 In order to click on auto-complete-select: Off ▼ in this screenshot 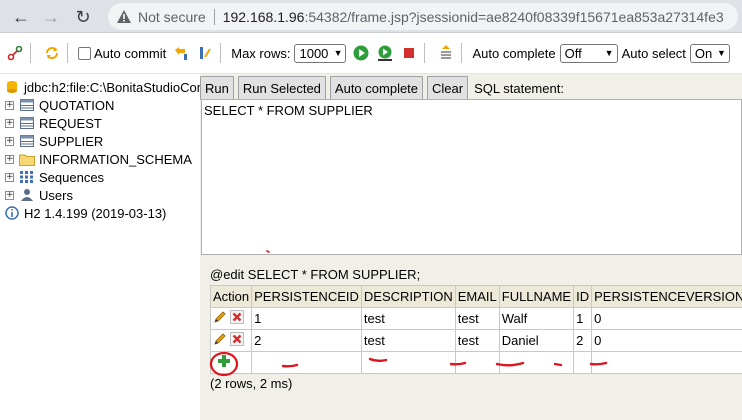, I will do `click(588, 53)`.